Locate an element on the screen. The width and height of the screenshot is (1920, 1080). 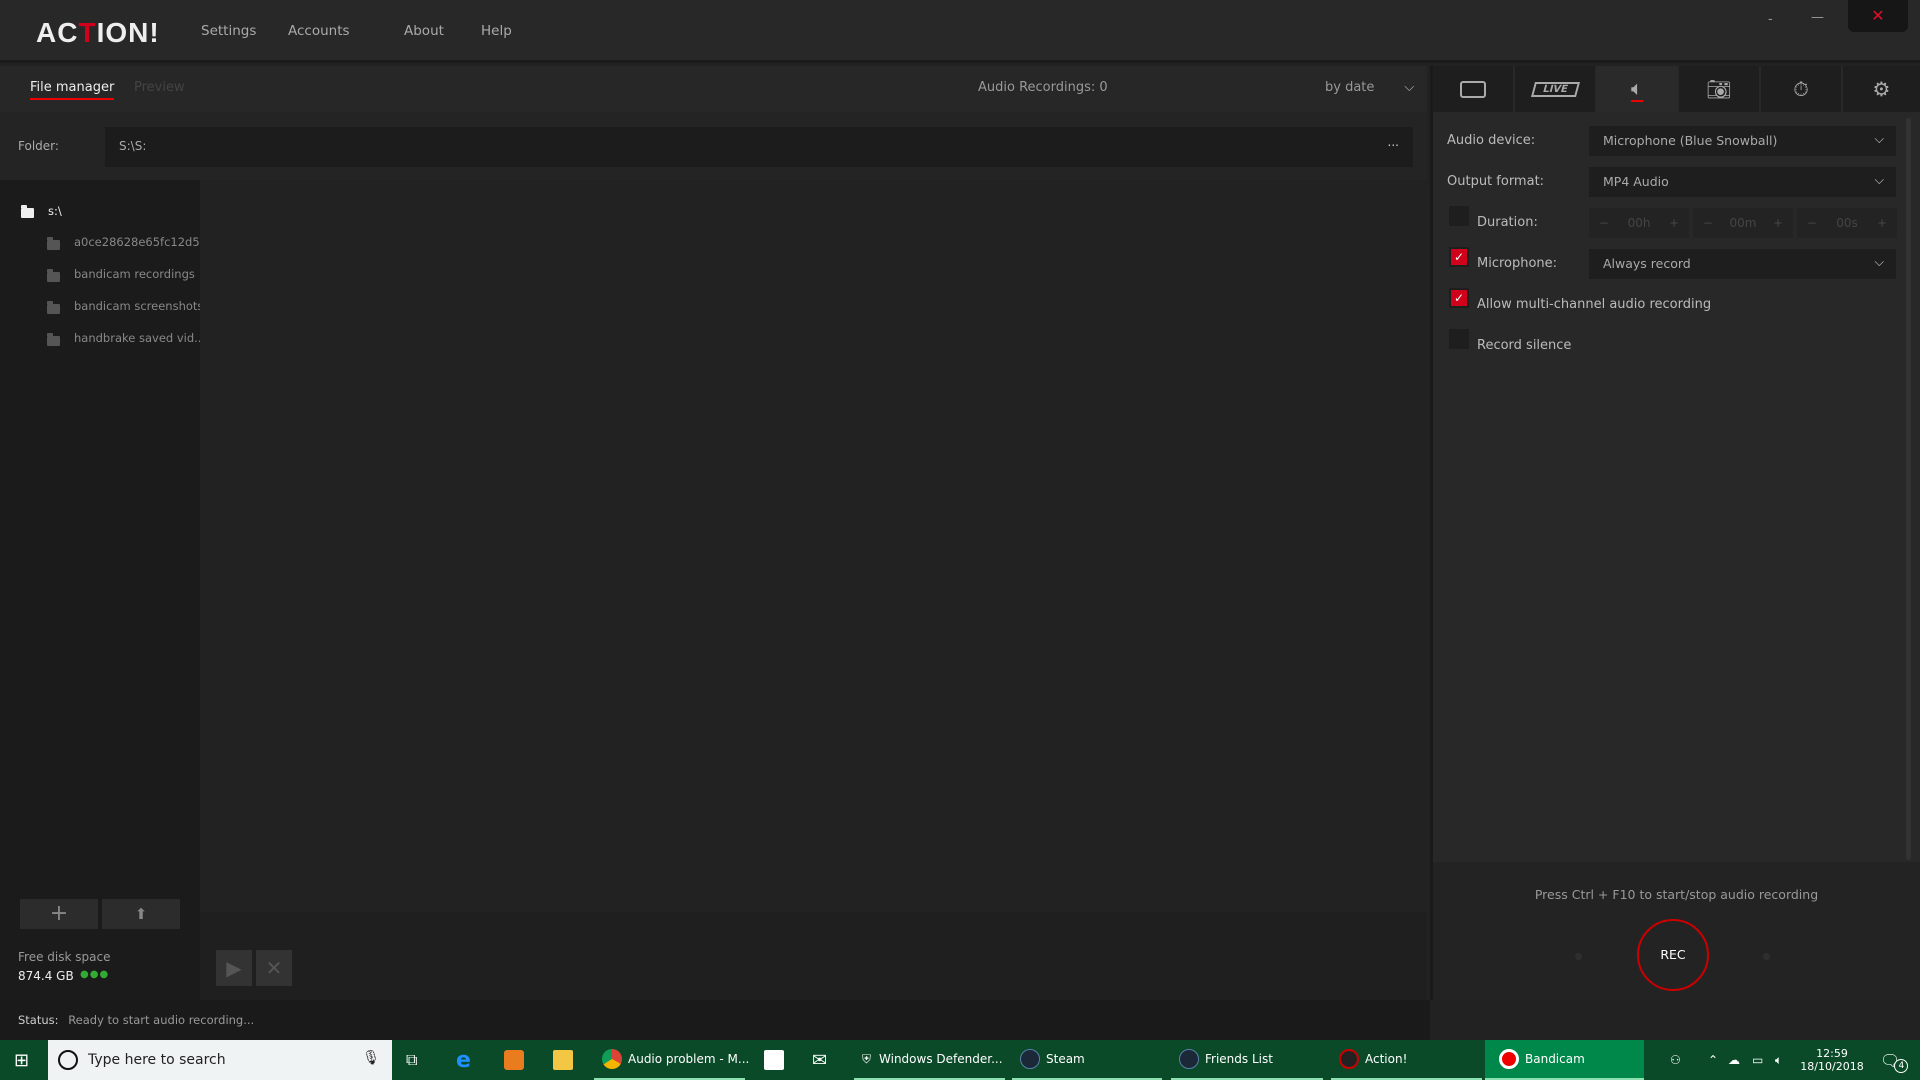
clock: 12:59 18/10/2018 is located at coordinates (1832, 1060).